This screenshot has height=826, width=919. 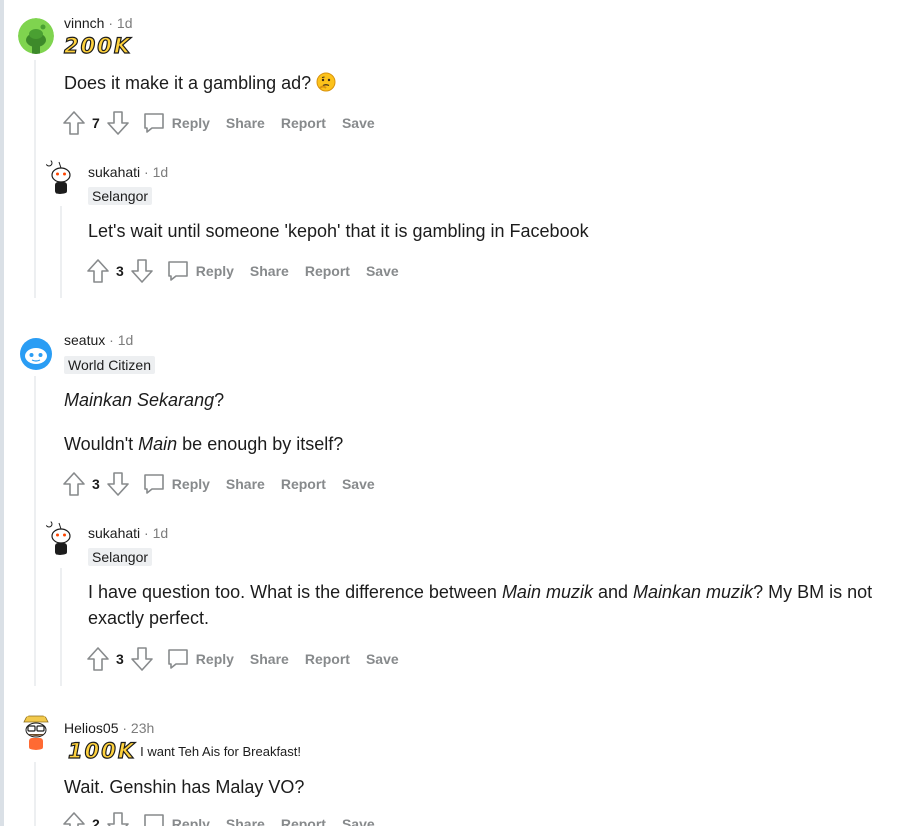 I want to click on comment-actions: 7 Reply Share Report Save, so click(x=218, y=123).